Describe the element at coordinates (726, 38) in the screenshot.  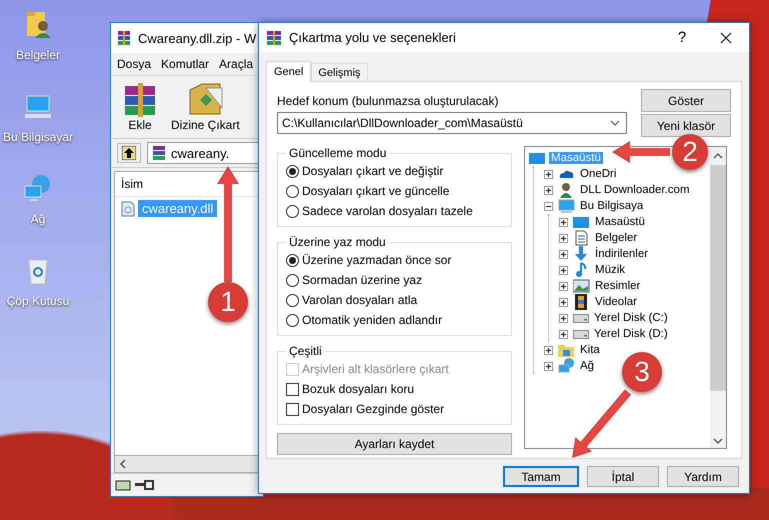
I see `close-icon` at that location.